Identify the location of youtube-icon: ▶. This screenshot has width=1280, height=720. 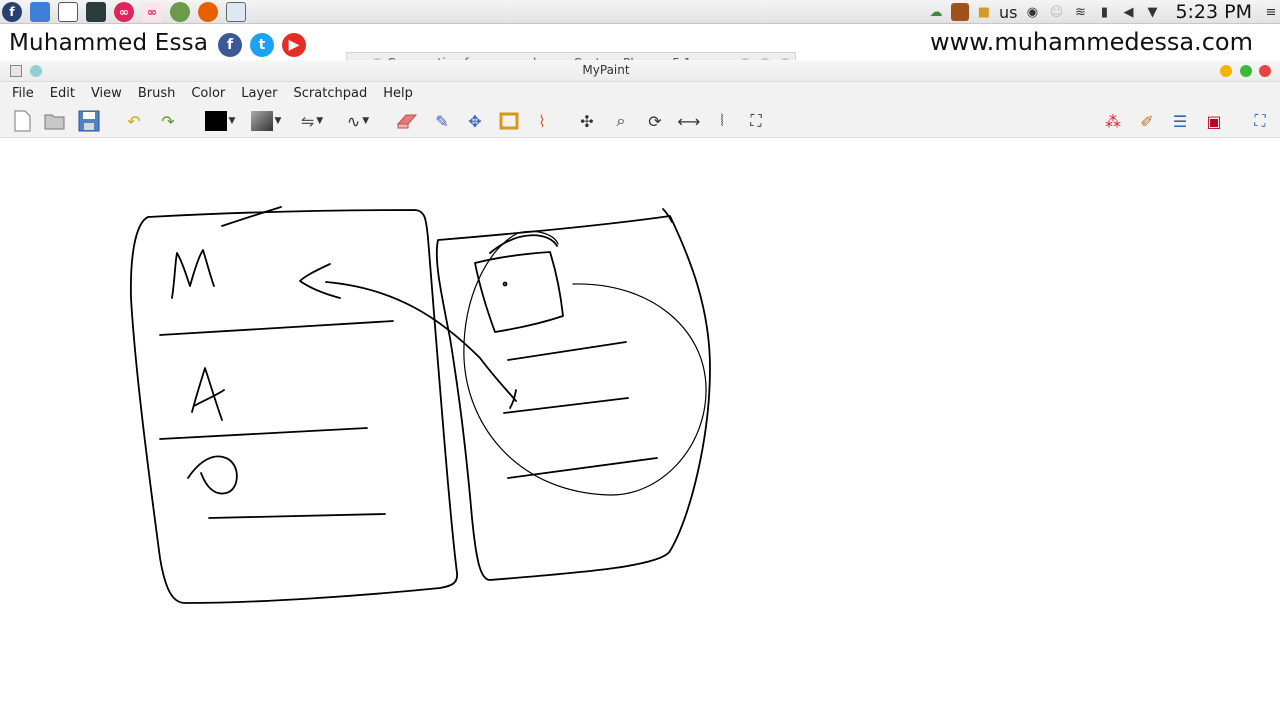
(294, 45).